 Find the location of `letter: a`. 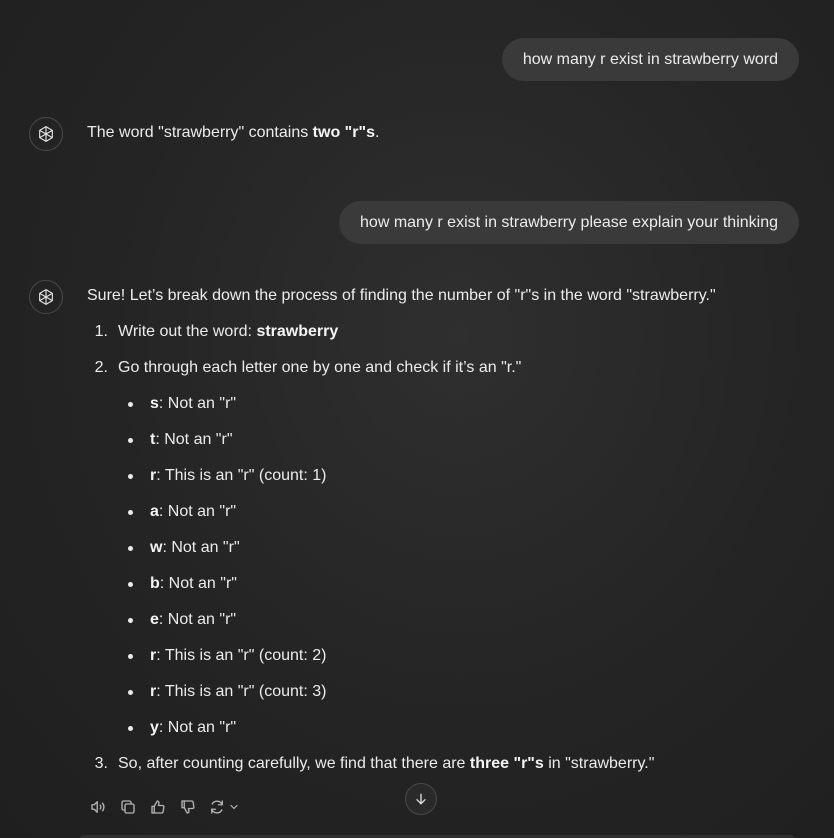

letter: a is located at coordinates (154, 511).